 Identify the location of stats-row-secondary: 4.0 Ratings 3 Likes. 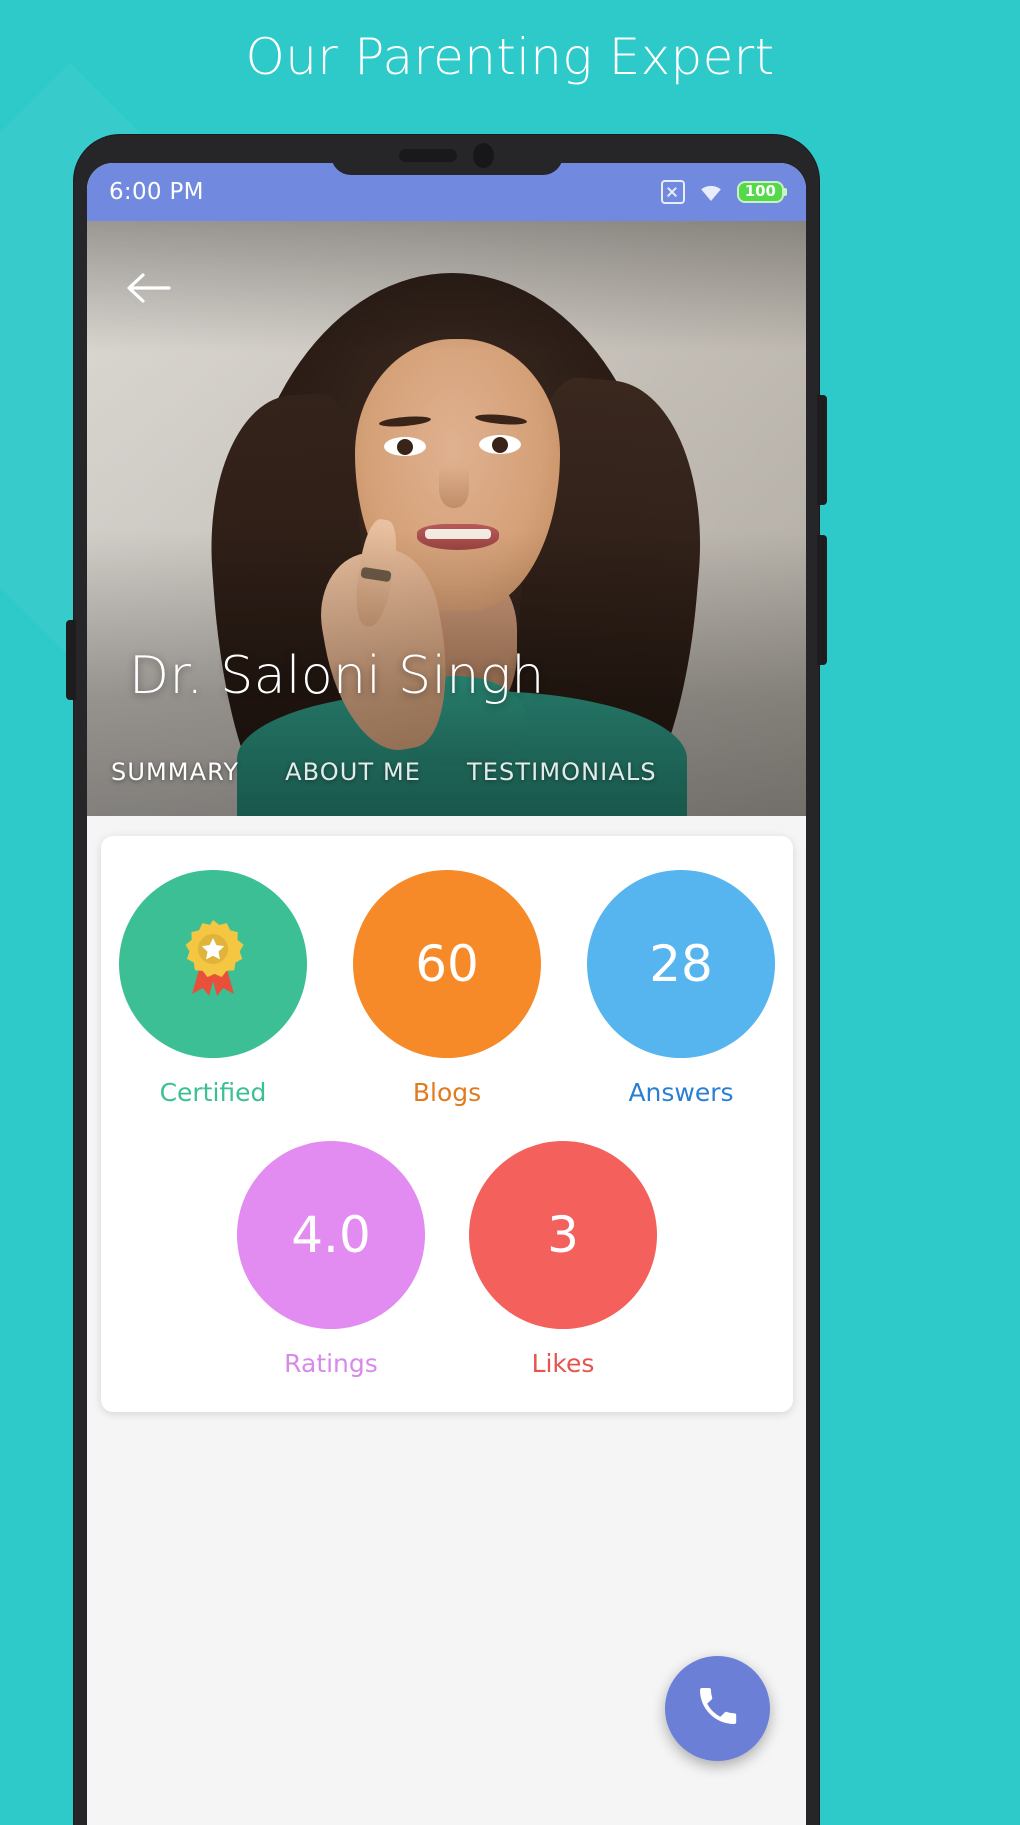
(447, 1259).